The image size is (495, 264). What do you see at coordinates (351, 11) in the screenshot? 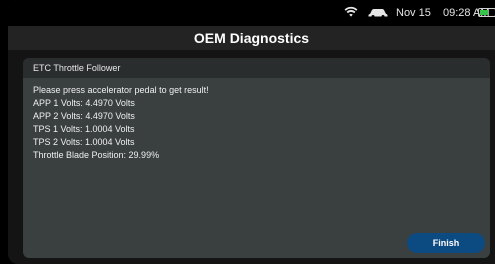
I see `wifi-icon` at bounding box center [351, 11].